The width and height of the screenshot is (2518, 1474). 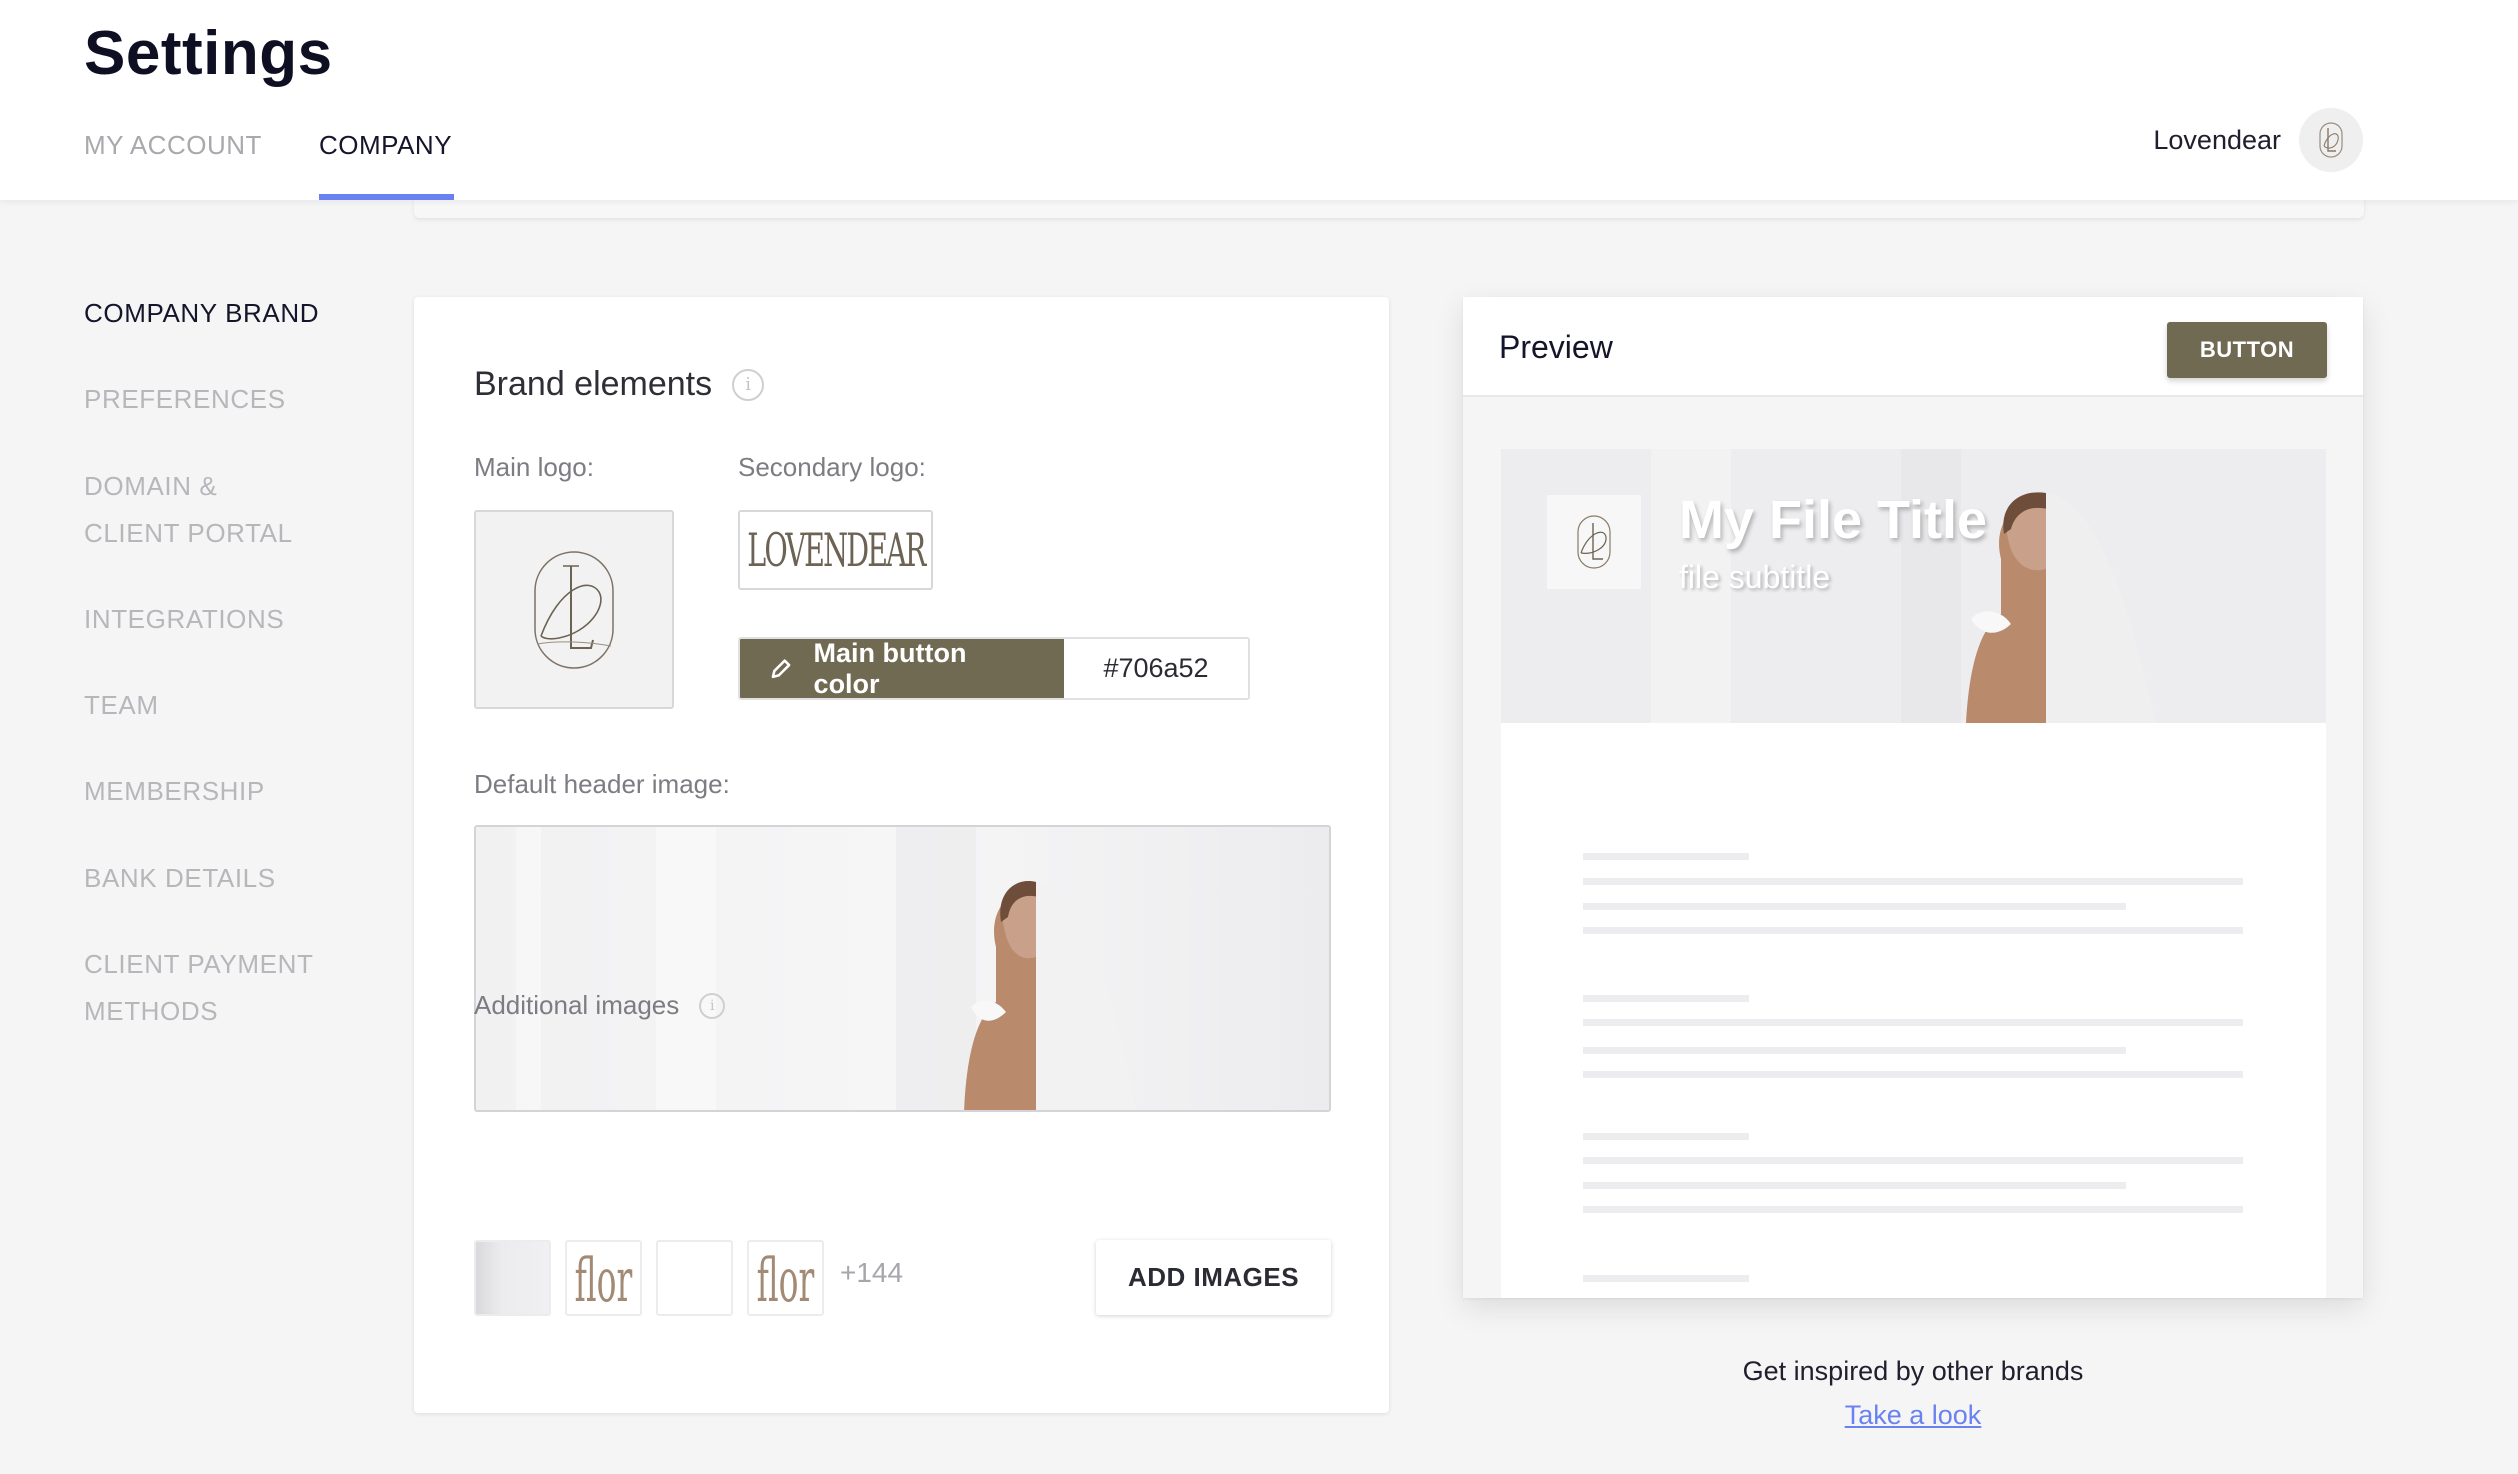 What do you see at coordinates (2217, 139) in the screenshot?
I see `user-name: Lovendear` at bounding box center [2217, 139].